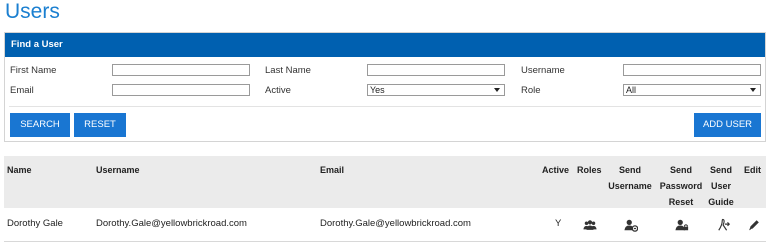 The image size is (768, 245). Describe the element at coordinates (724, 225) in the screenshot. I see `send-user-guide-icon` at that location.